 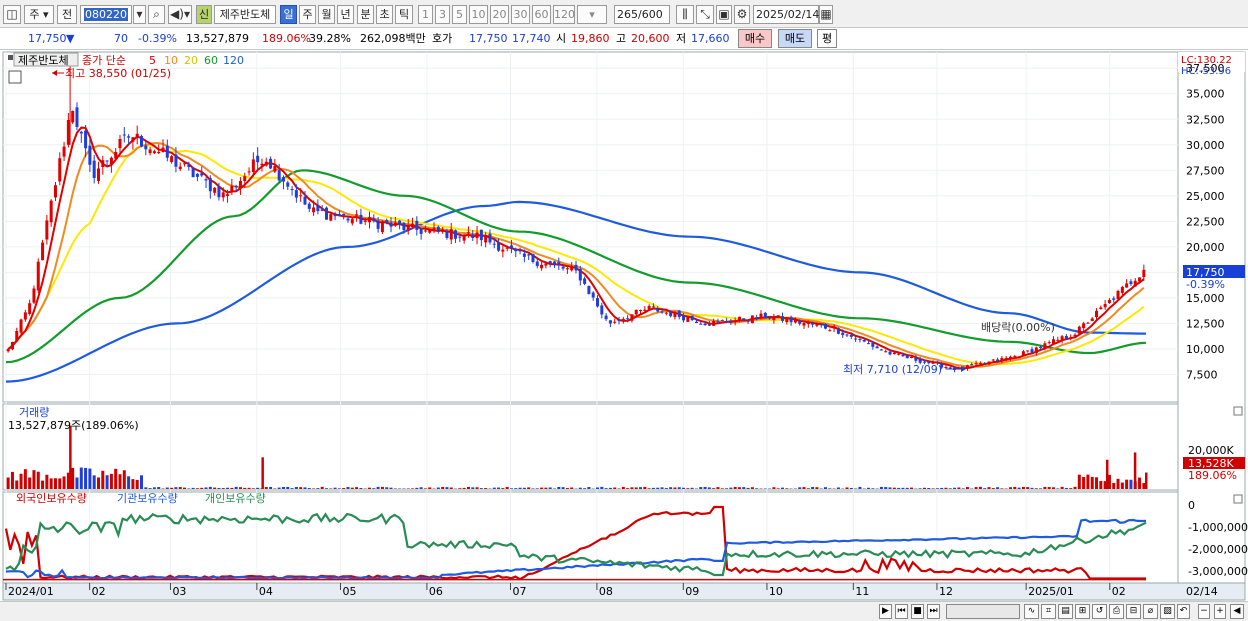 What do you see at coordinates (39, 14) in the screenshot?
I see `market-select: 주 ▾` at bounding box center [39, 14].